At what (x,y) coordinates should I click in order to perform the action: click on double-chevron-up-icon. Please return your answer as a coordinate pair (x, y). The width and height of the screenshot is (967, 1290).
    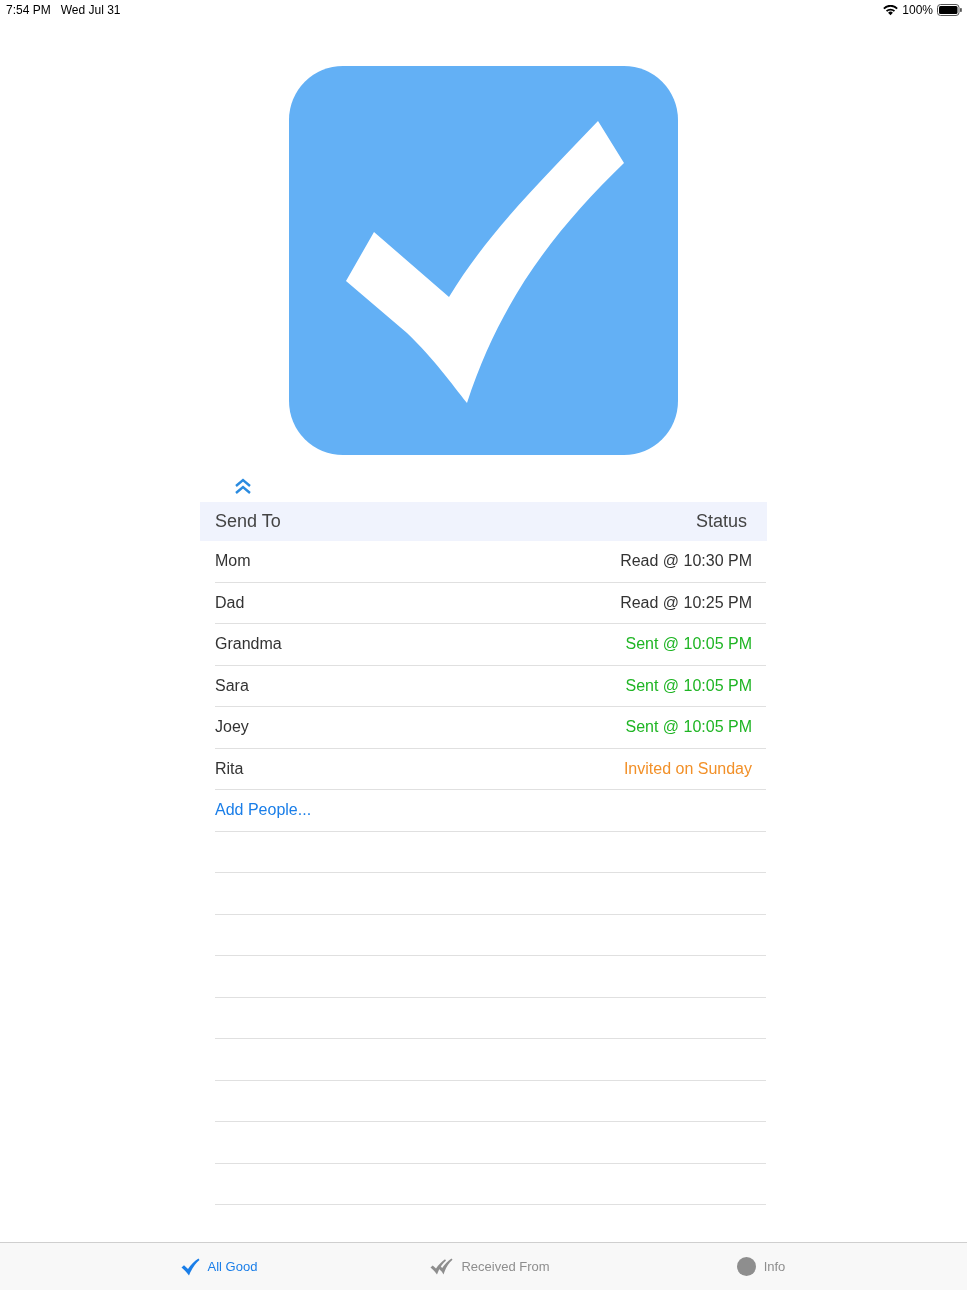
    Looking at the image, I should click on (243, 486).